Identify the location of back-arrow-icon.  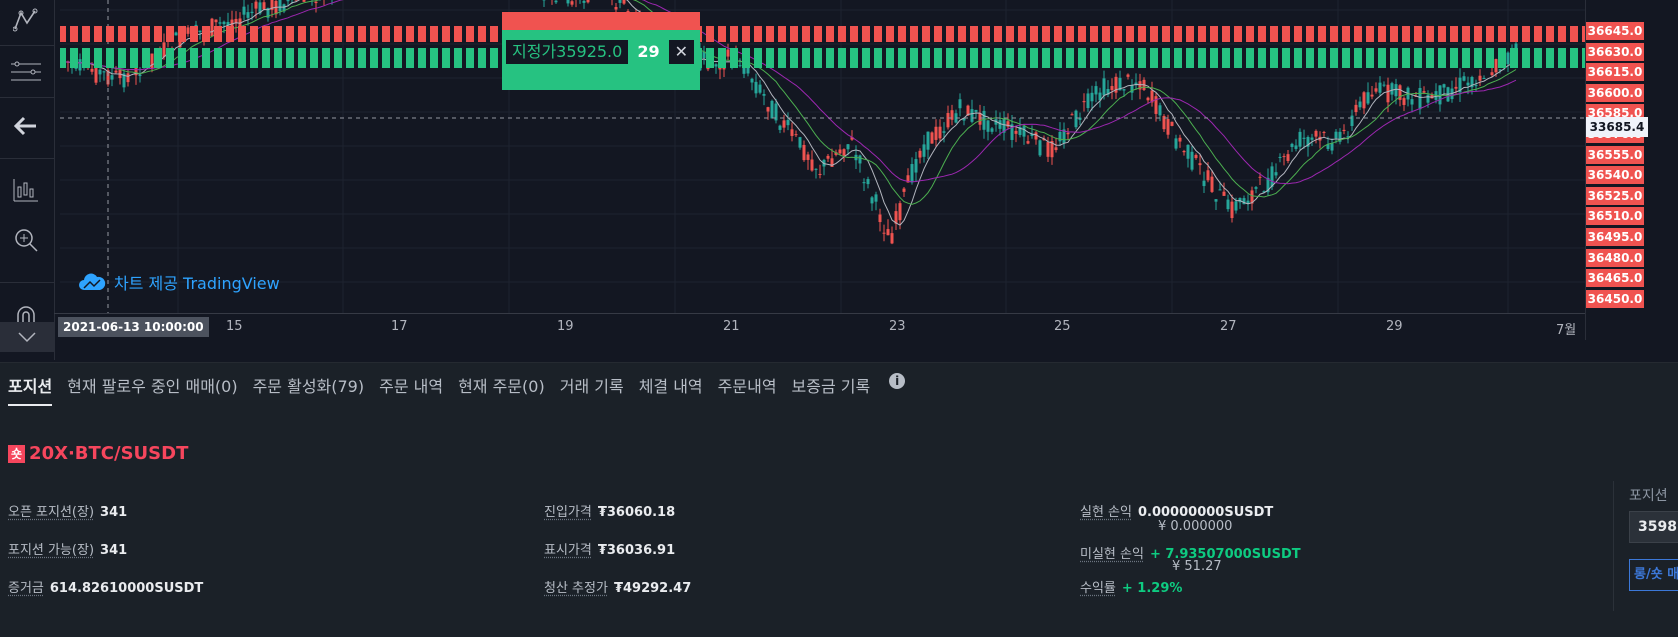
(26, 126).